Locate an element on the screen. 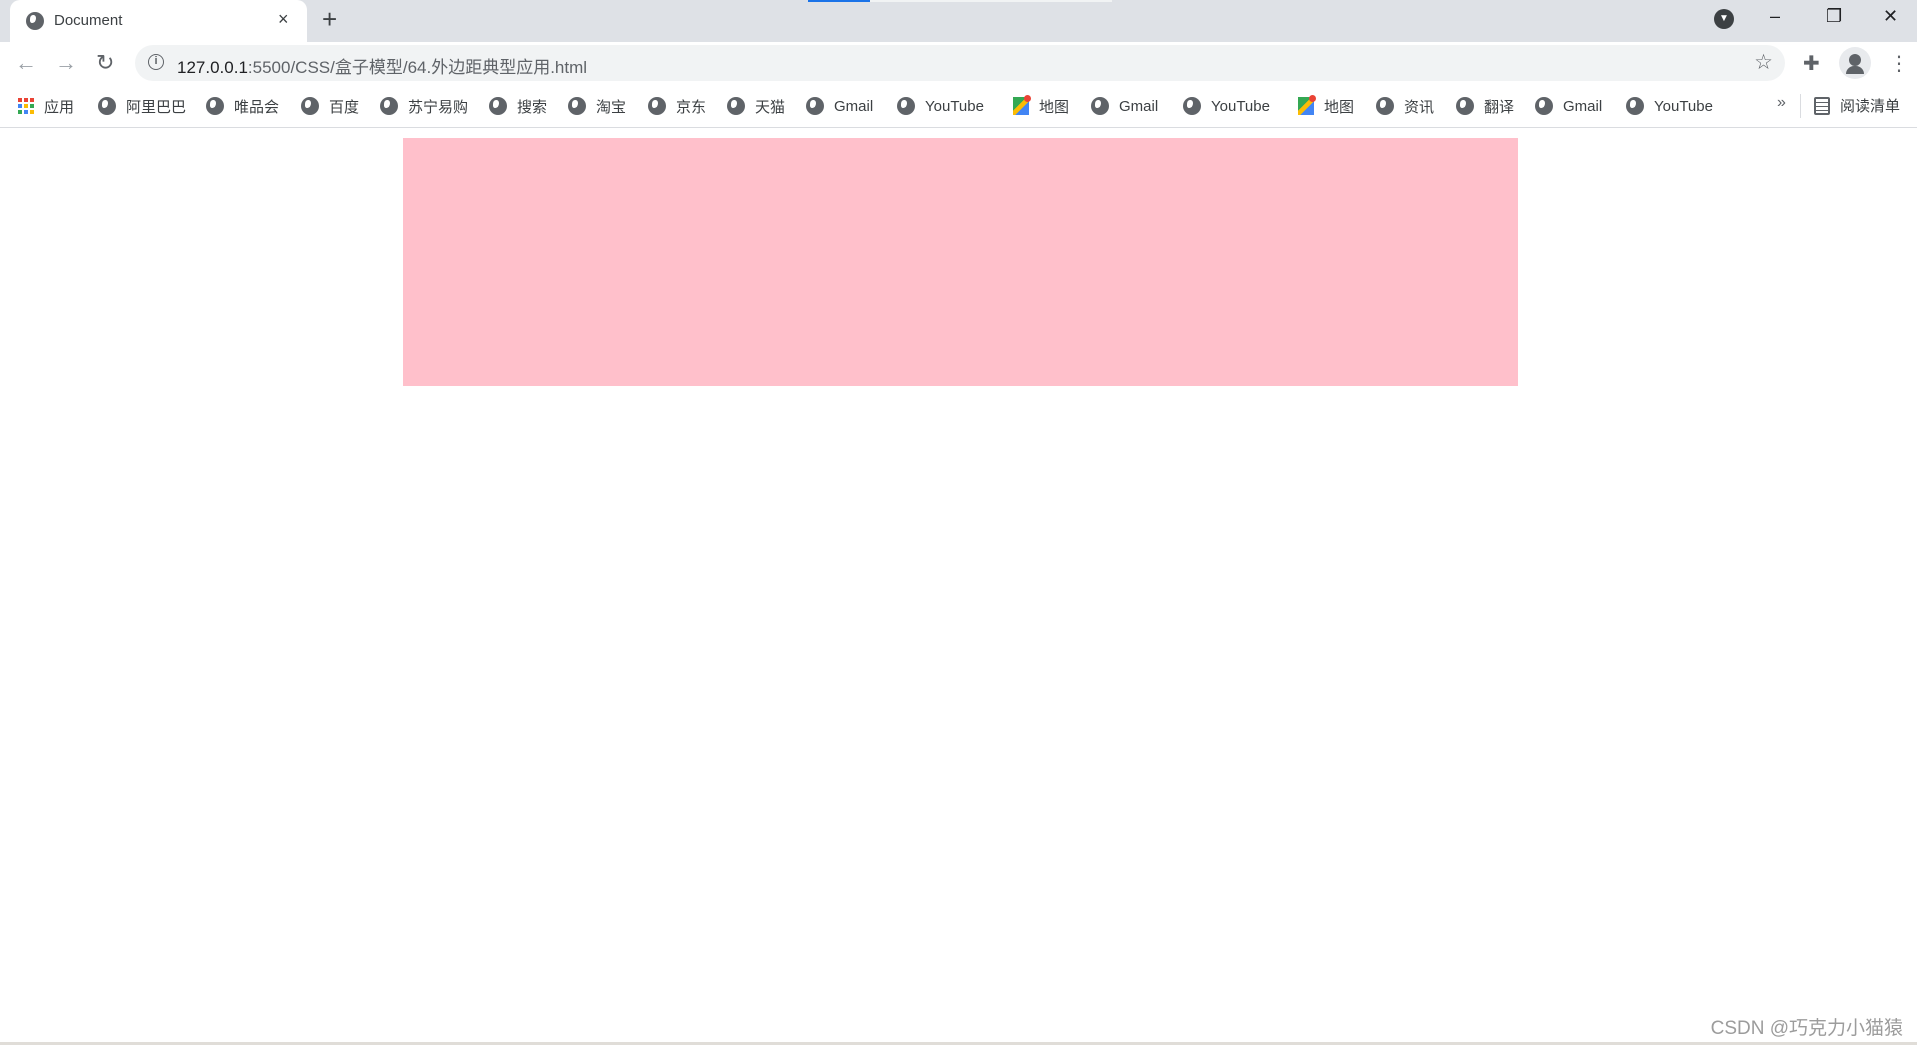  loading-indicator is located at coordinates (839, 1).